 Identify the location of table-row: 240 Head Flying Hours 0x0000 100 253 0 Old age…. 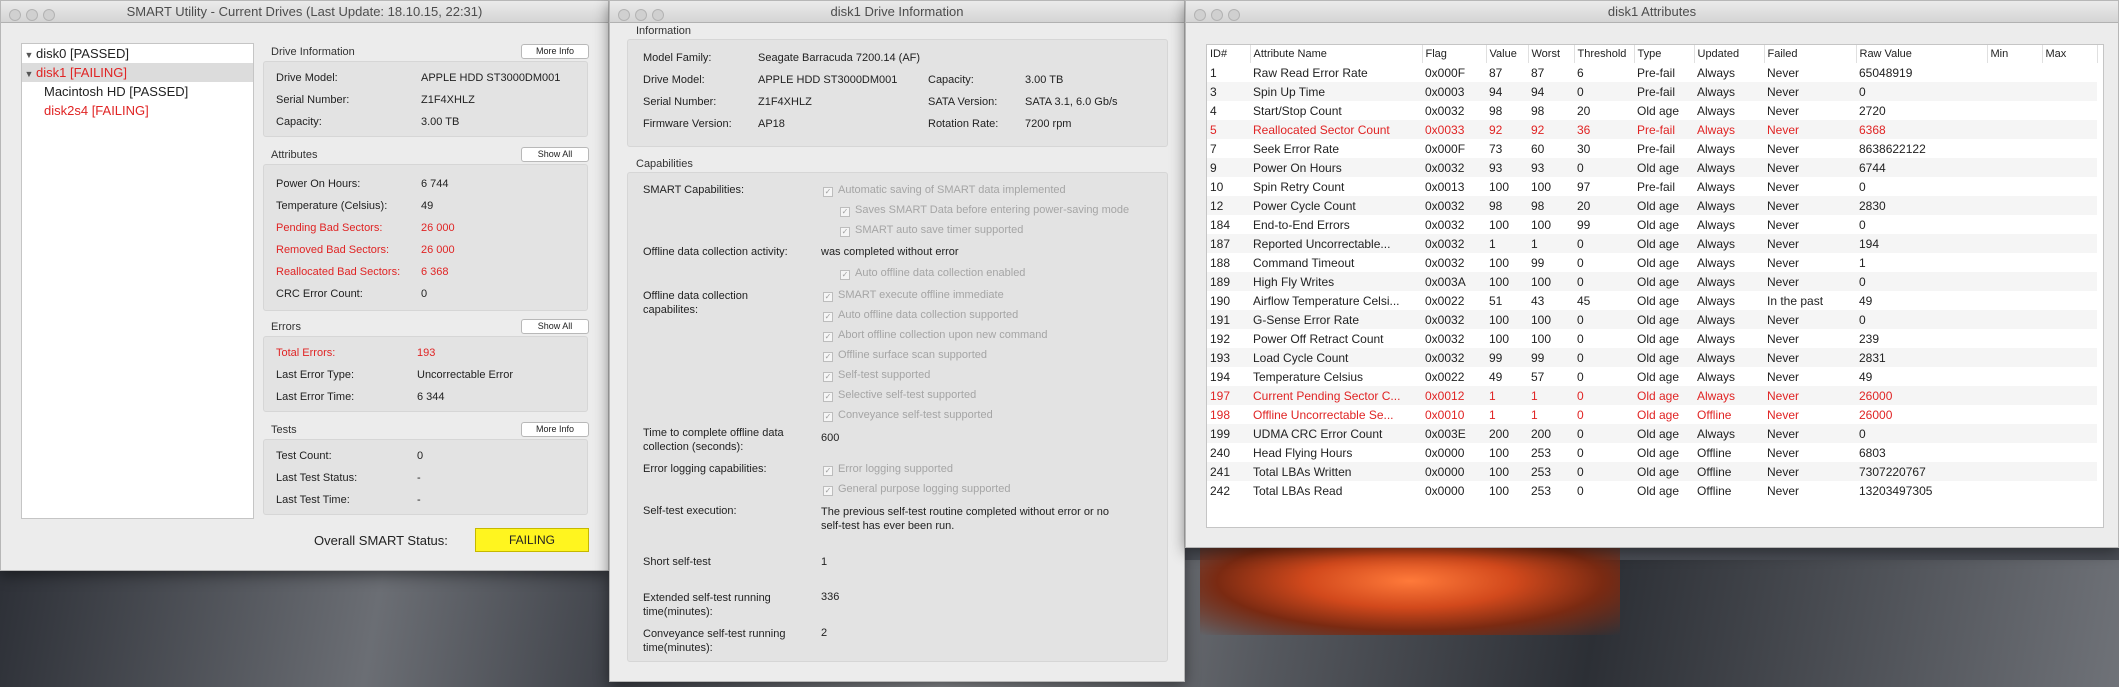
(1652, 452).